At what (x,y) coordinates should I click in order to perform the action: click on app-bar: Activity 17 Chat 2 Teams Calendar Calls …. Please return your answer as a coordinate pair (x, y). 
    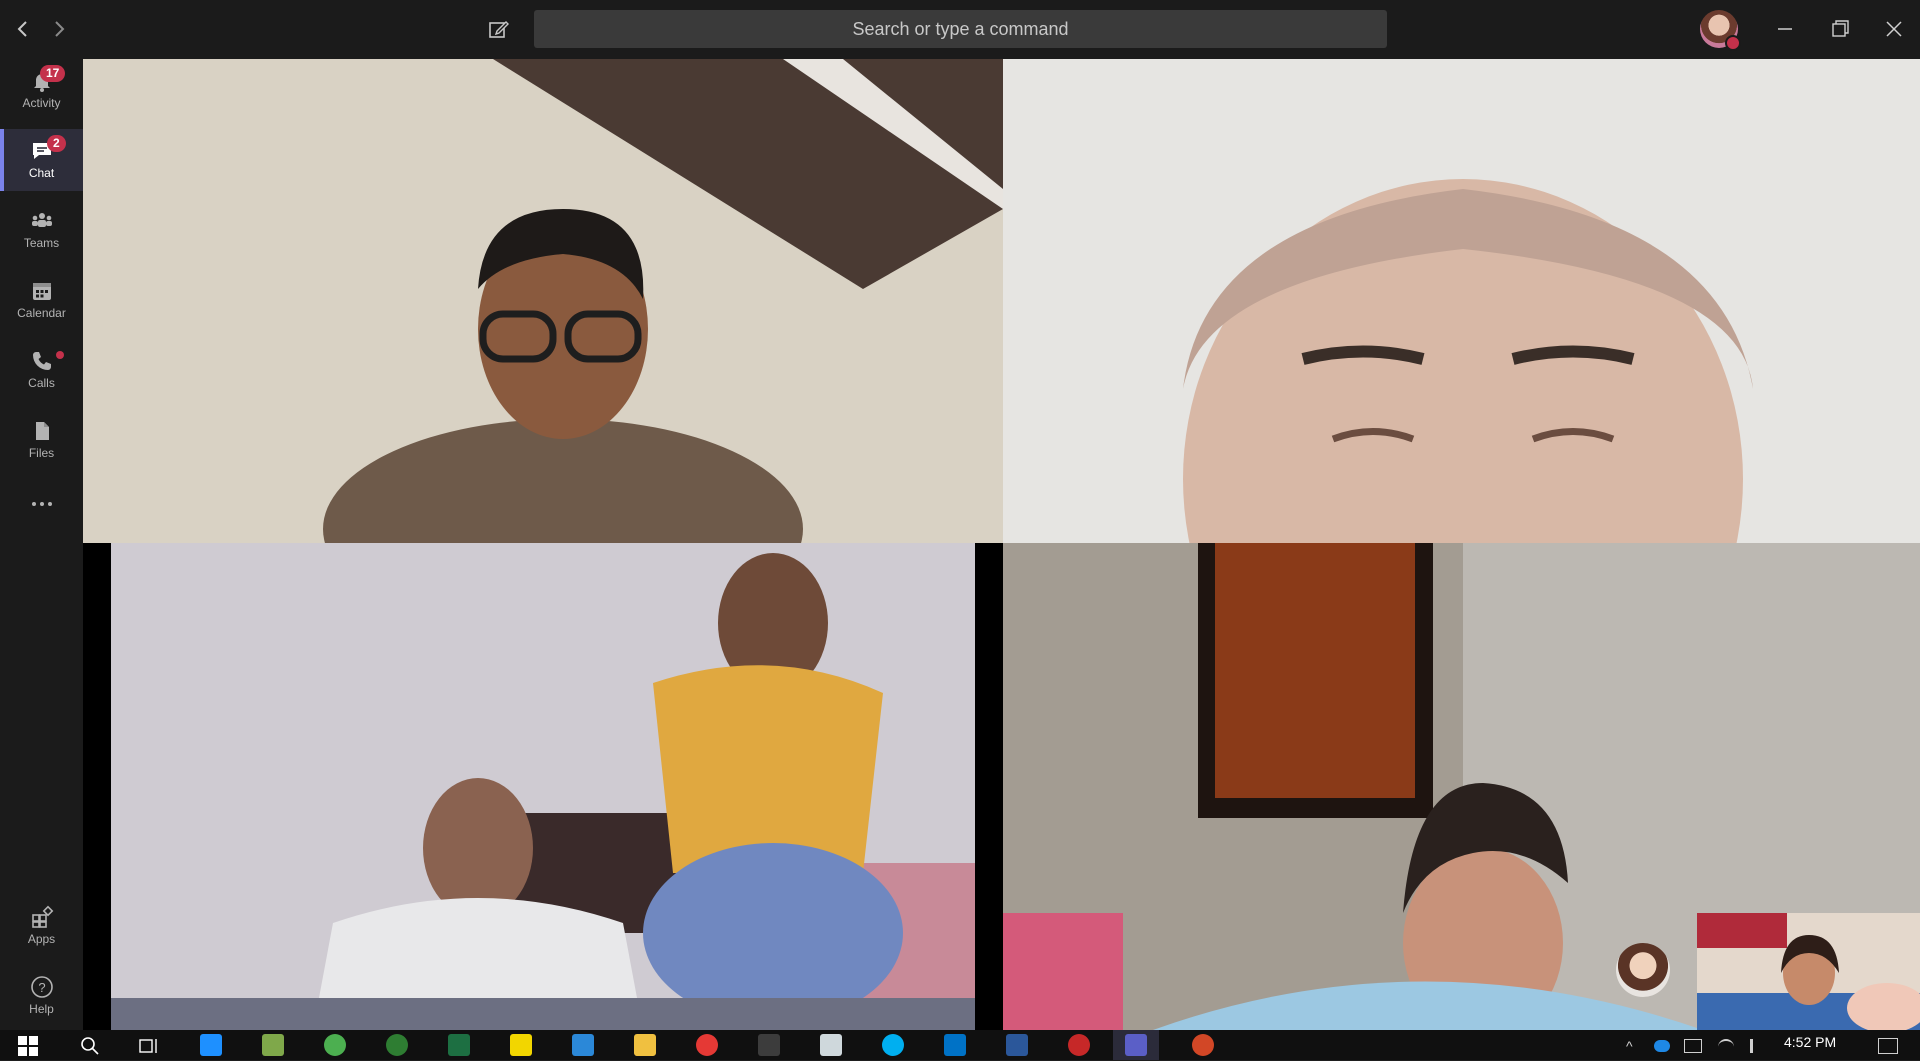
    Looking at the image, I should click on (41, 544).